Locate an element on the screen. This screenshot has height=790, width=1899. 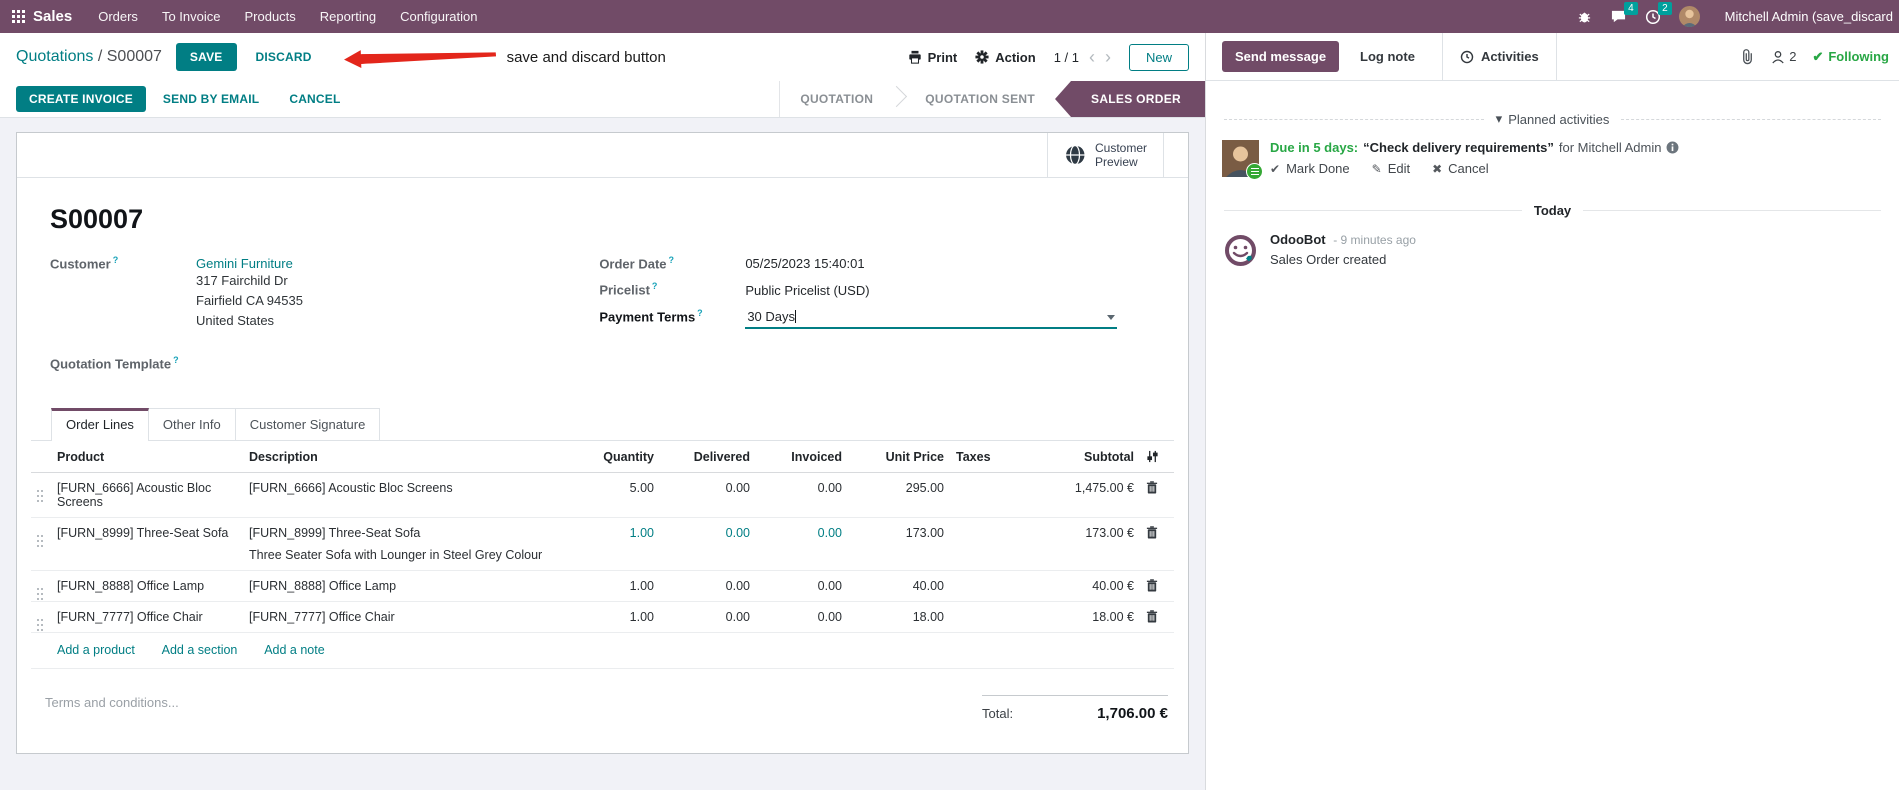
bug-icon is located at coordinates (1584, 16).